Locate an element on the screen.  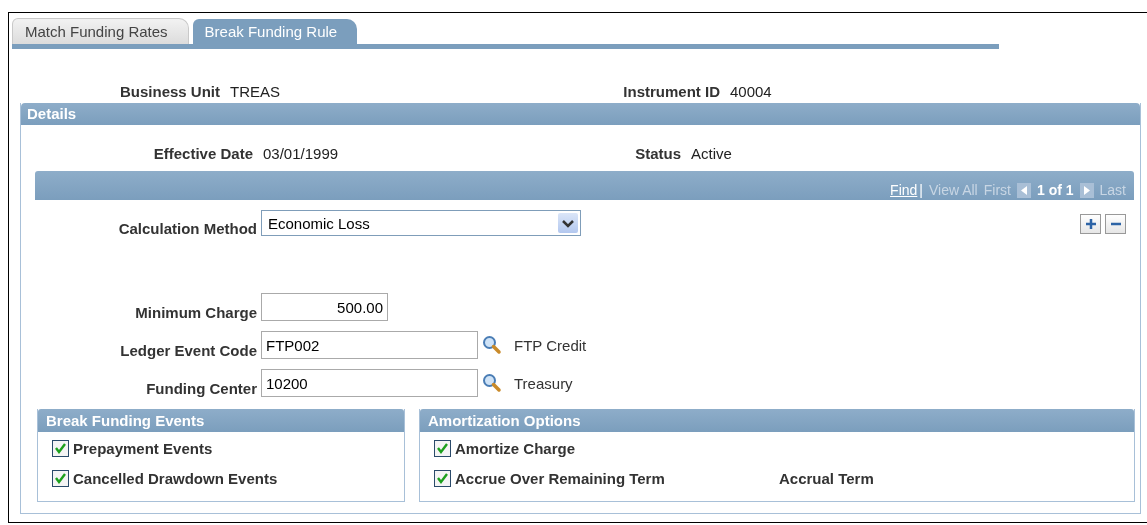
checkbox-label: Cancelled Drawdown Events is located at coordinates (175, 478).